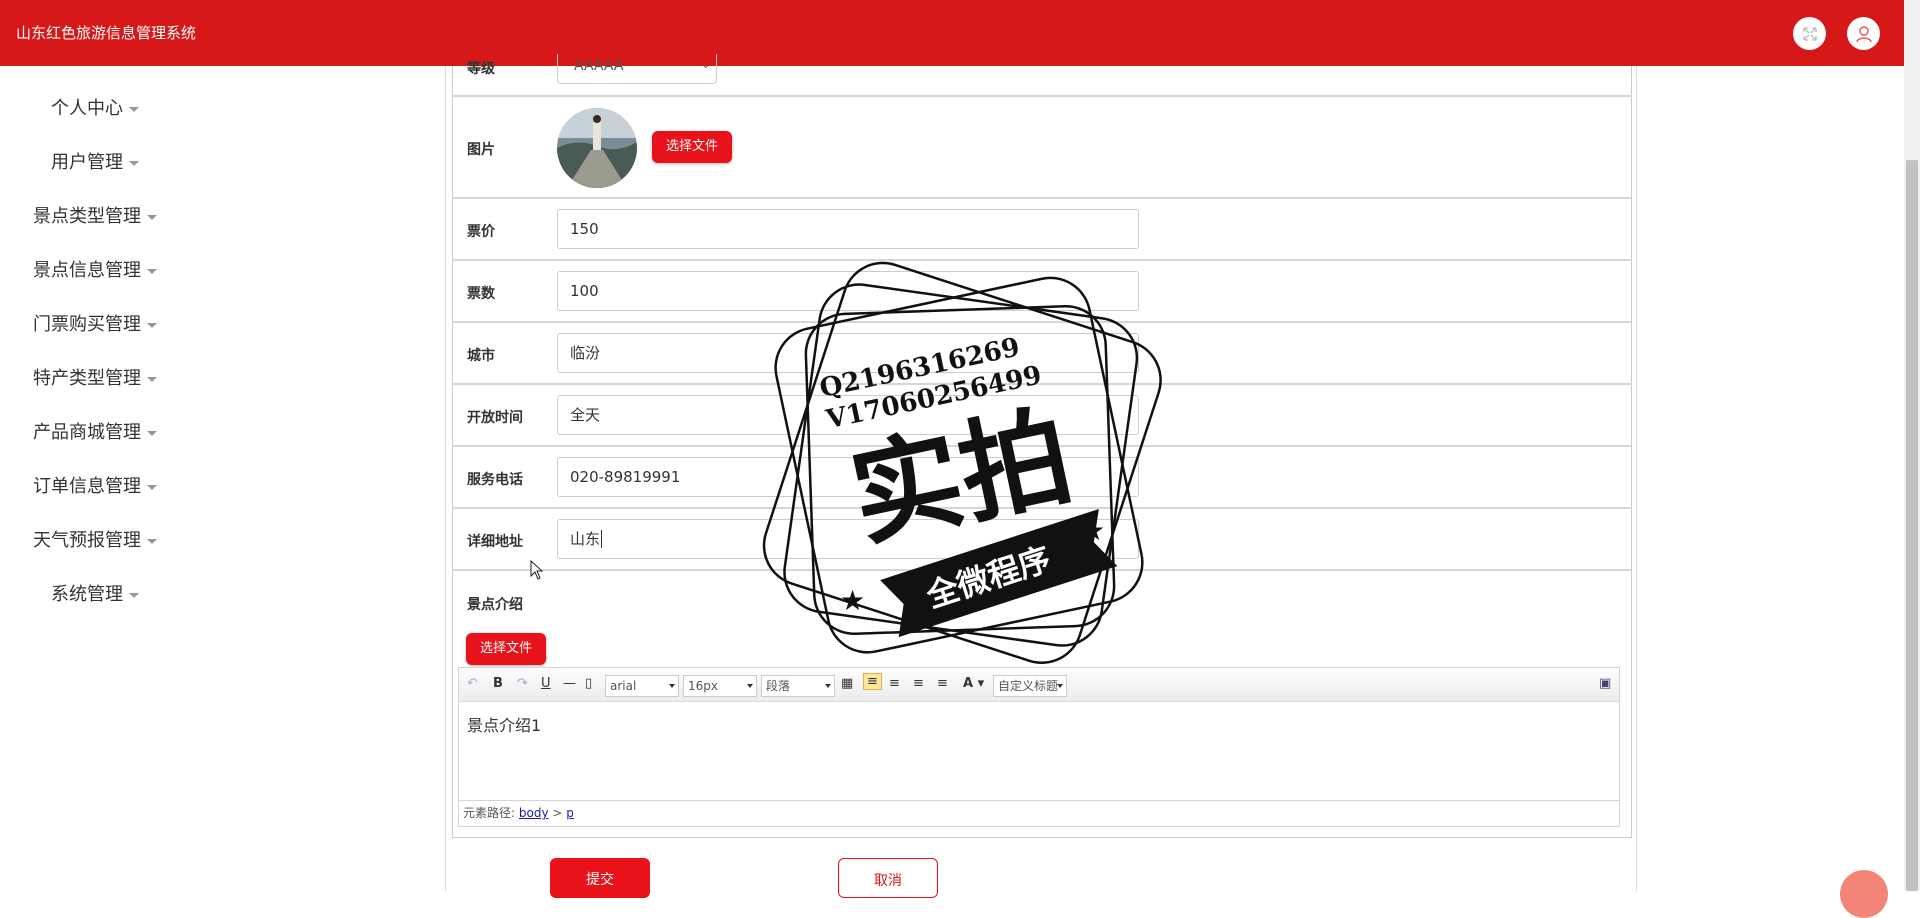 This screenshot has height=918, width=1920. Describe the element at coordinates (692, 147) in the screenshot. I see `image-upload-button: 选择文件` at that location.